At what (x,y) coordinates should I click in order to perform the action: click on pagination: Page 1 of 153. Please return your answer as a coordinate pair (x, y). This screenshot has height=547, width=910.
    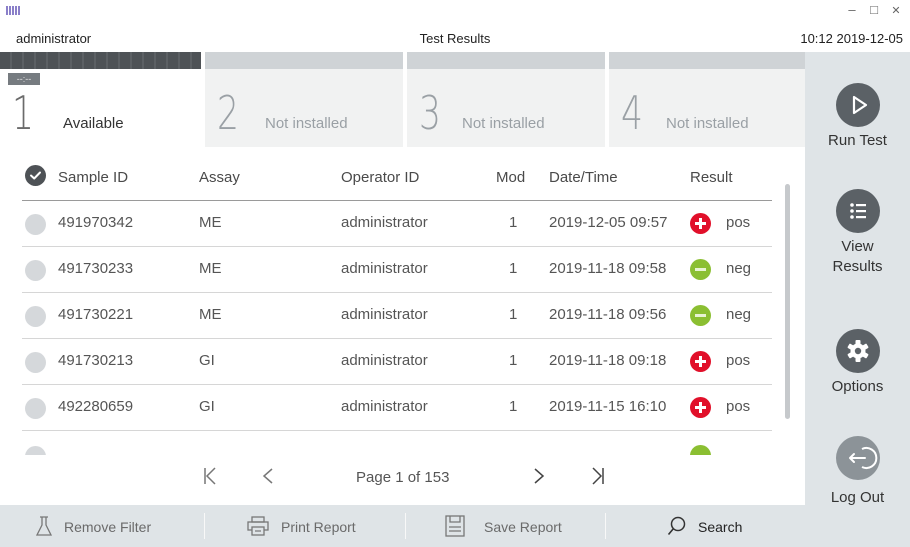
    Looking at the image, I should click on (402, 479).